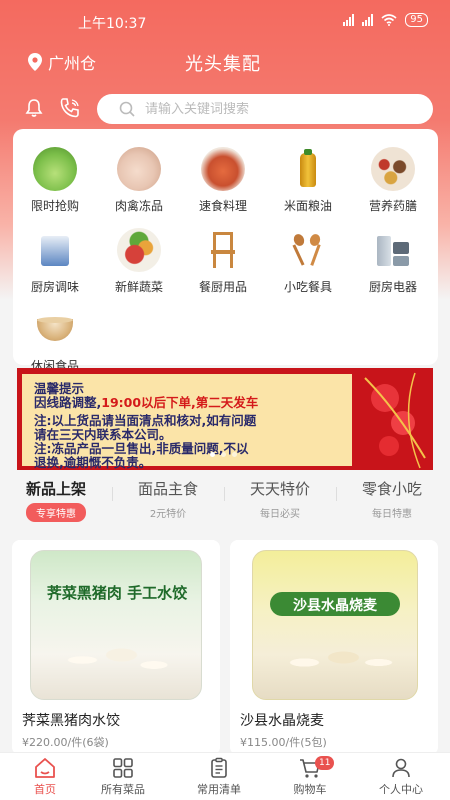  What do you see at coordinates (401, 768) in the screenshot?
I see `user-icon` at bounding box center [401, 768].